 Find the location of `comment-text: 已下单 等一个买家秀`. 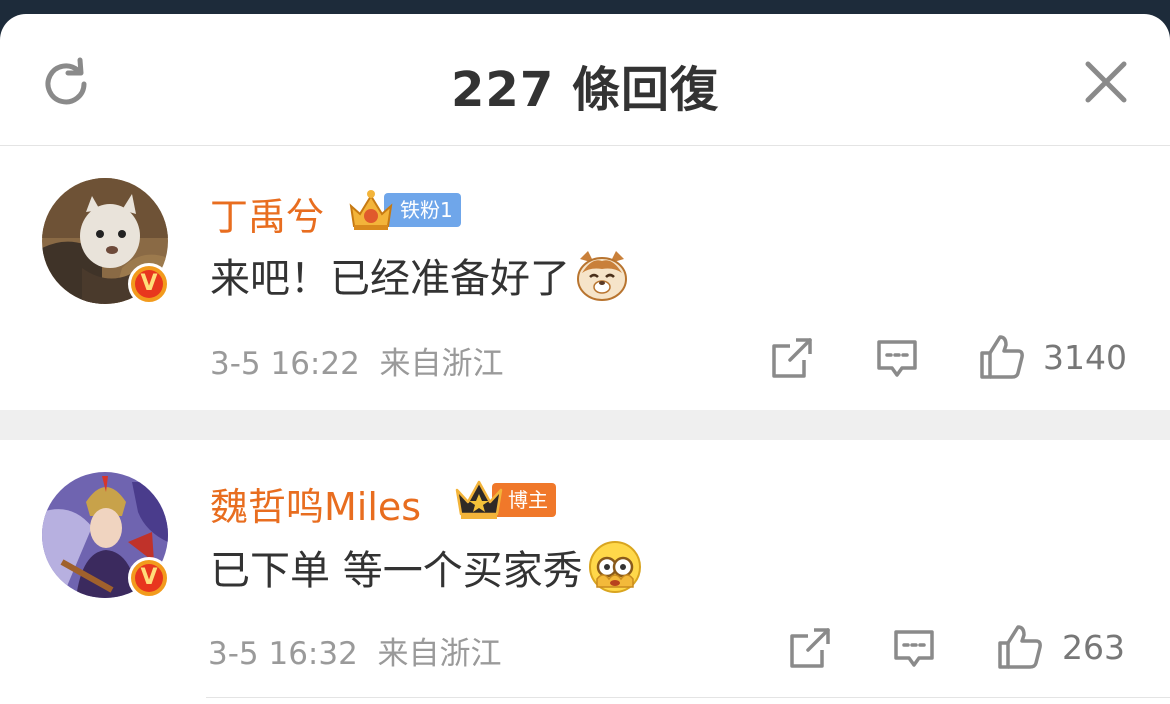

comment-text: 已下单 等一个买家秀 is located at coordinates (426, 567).